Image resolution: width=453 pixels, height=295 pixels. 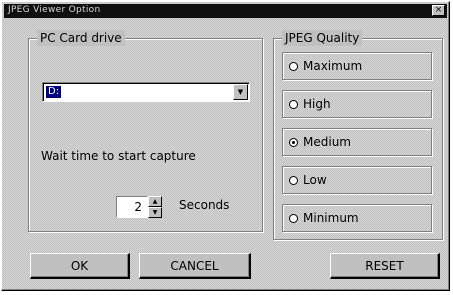 What do you see at coordinates (204, 205) in the screenshot?
I see `seconds-unit-label: Seconds` at bounding box center [204, 205].